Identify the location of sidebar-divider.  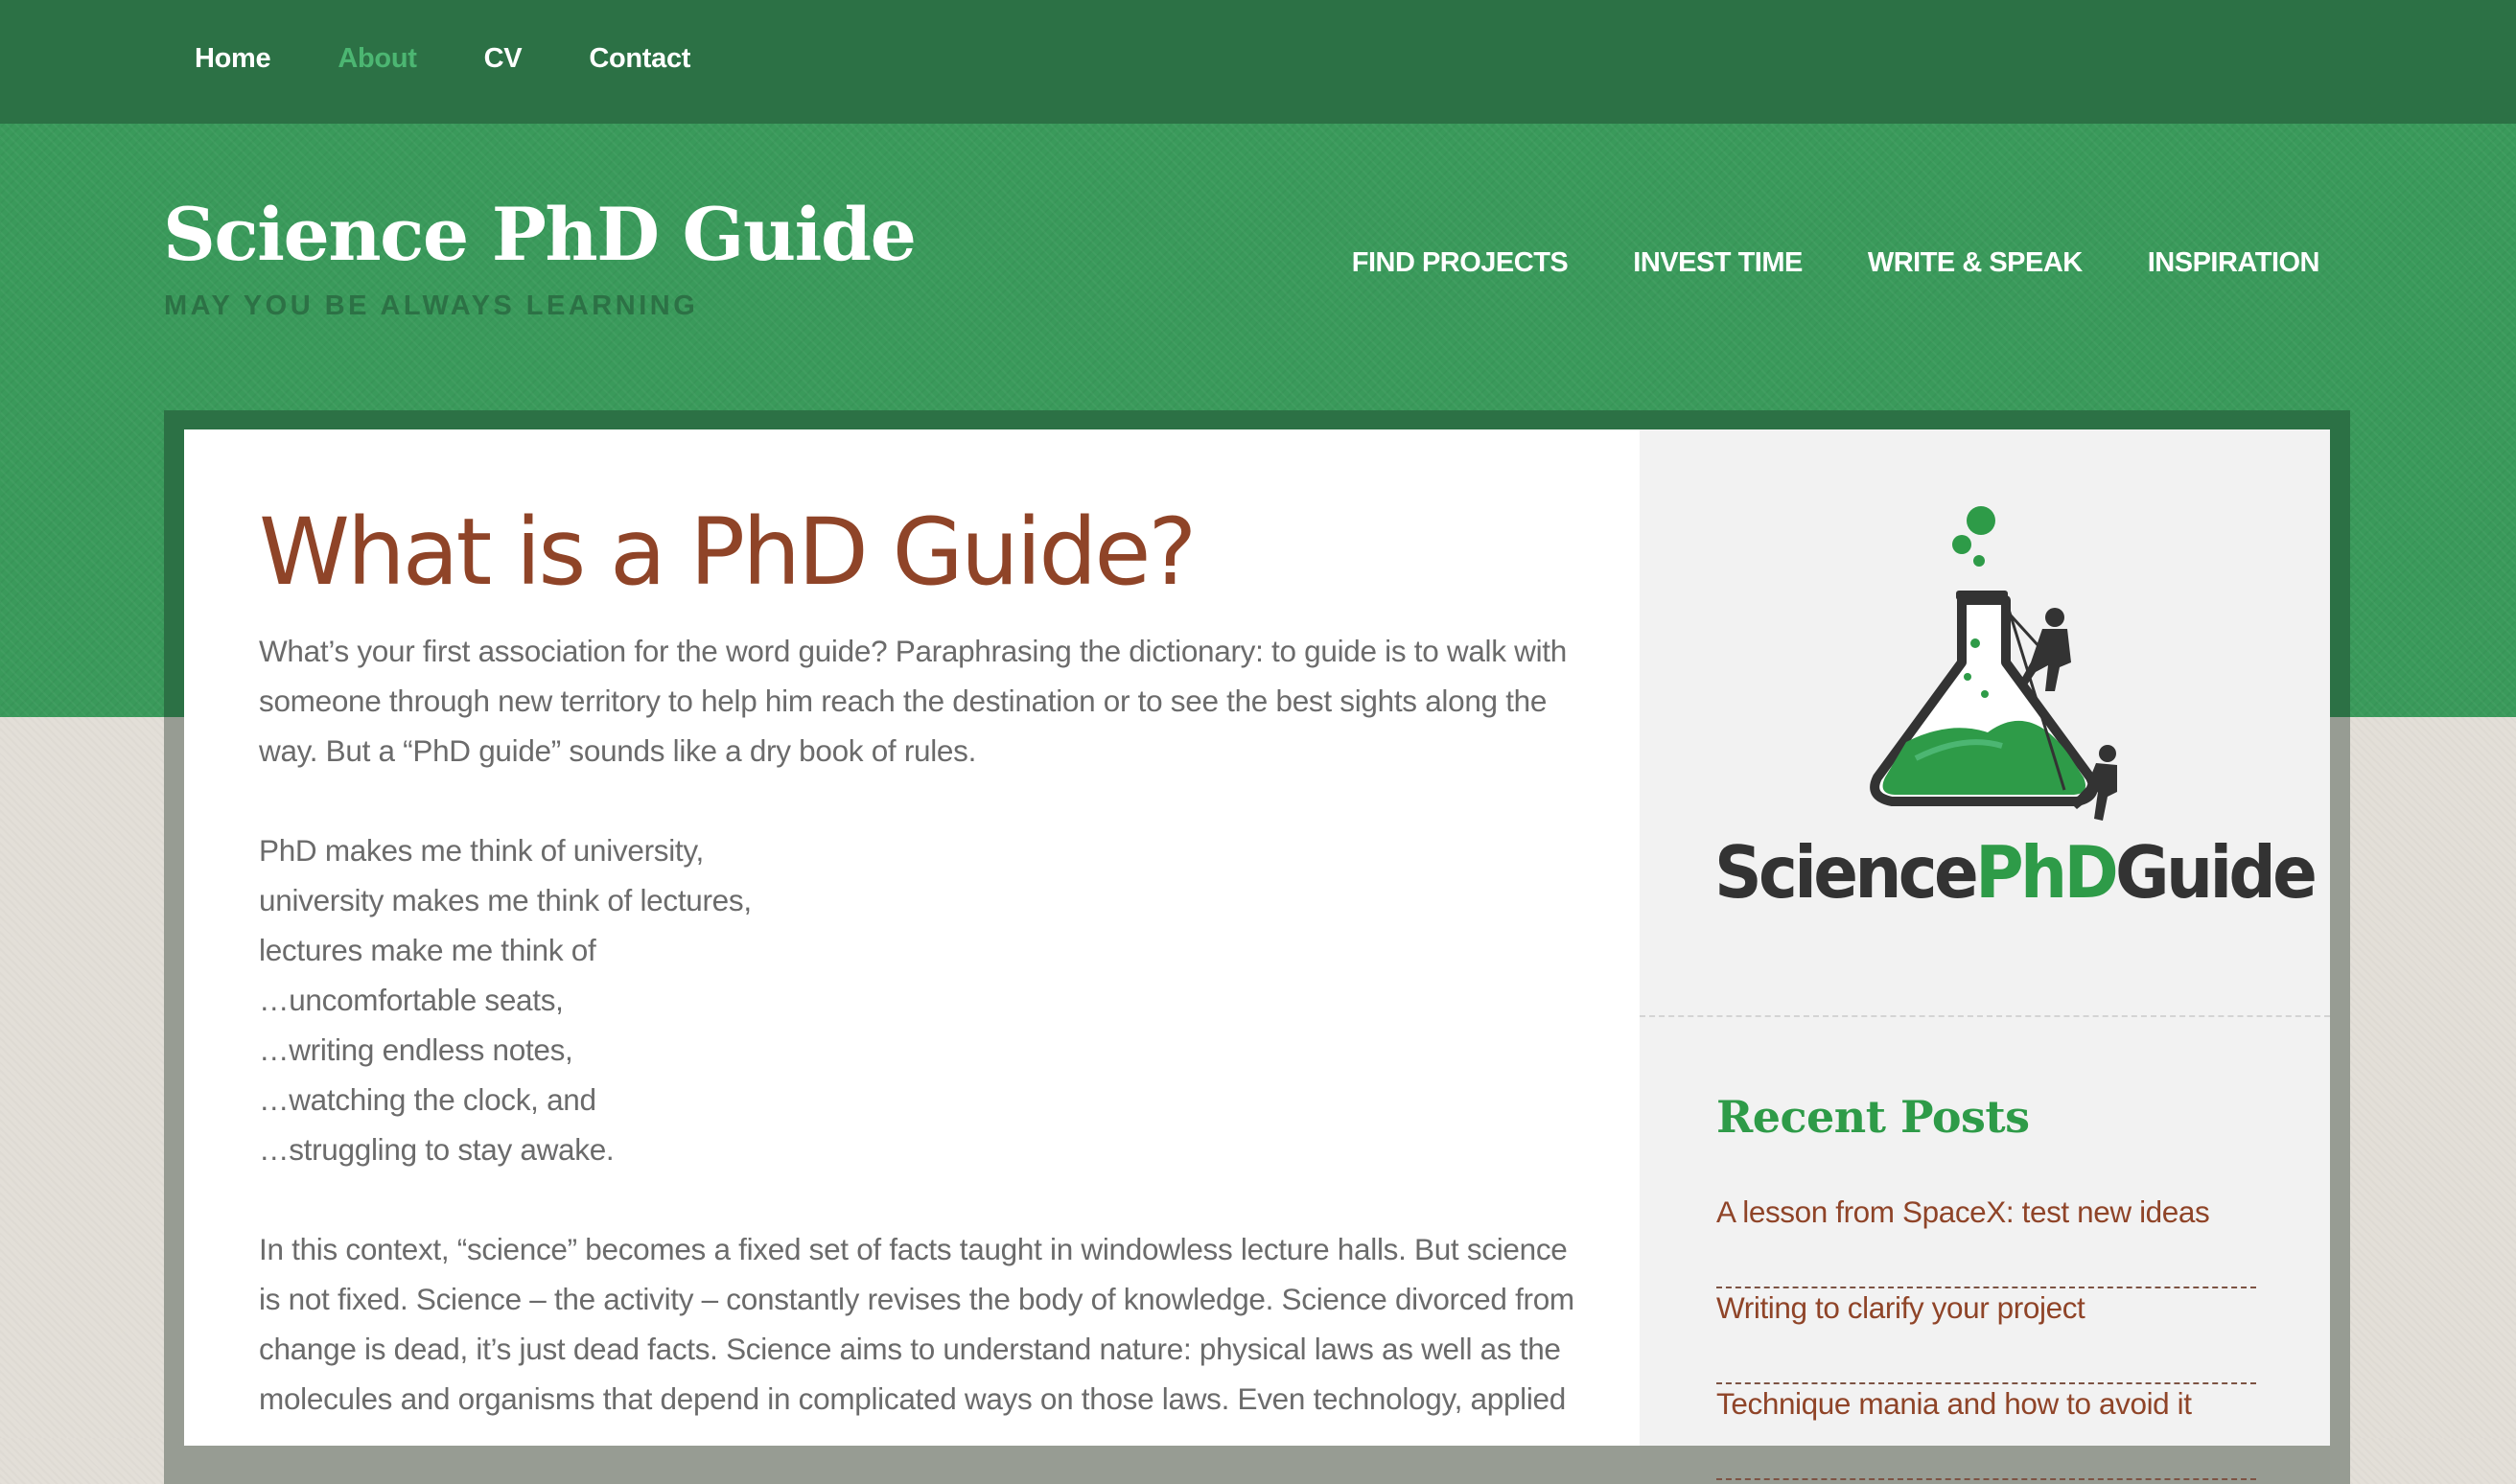
(1985, 1016).